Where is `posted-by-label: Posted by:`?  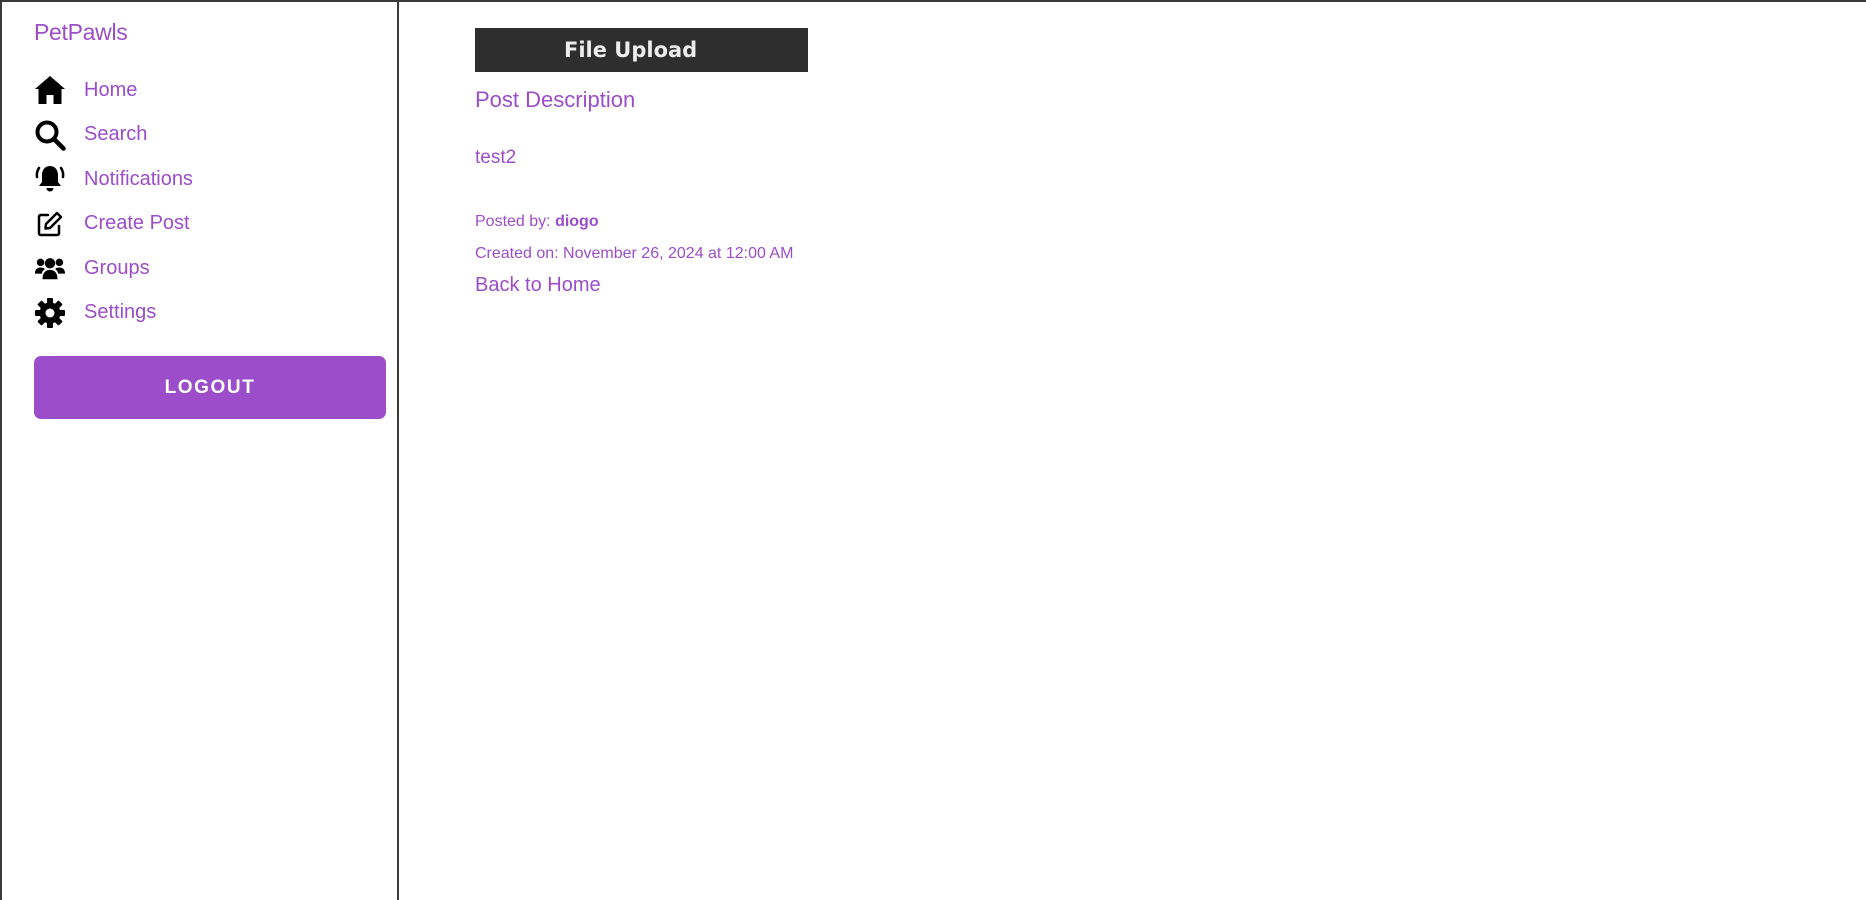 posted-by-label: Posted by: is located at coordinates (513, 221).